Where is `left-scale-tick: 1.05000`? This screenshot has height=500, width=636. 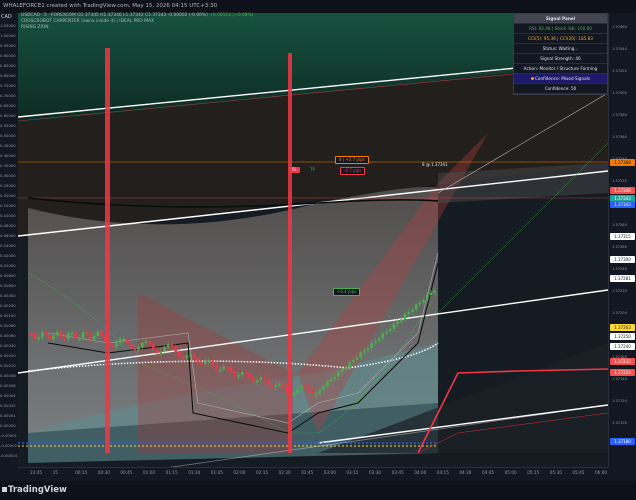
left-scale-tick: 1.05000 is located at coordinates (8, 25).